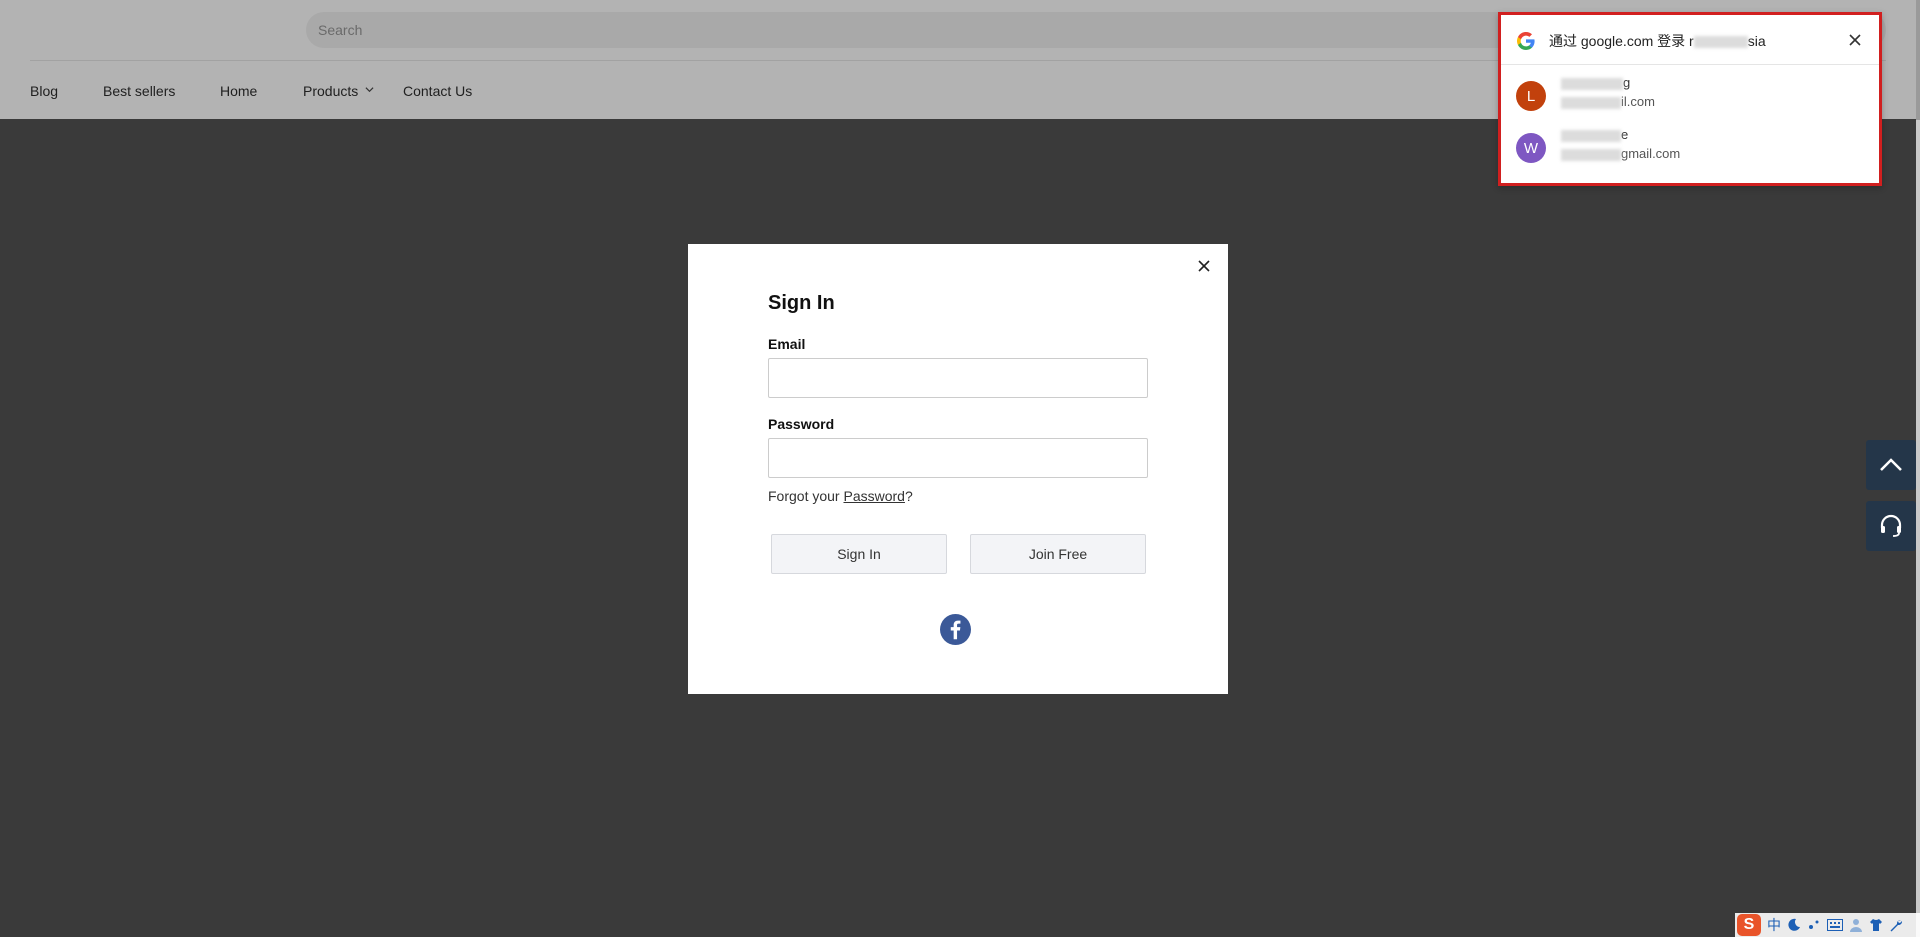 The height and width of the screenshot is (937, 1920). I want to click on sign-in-button: Sign In, so click(859, 554).